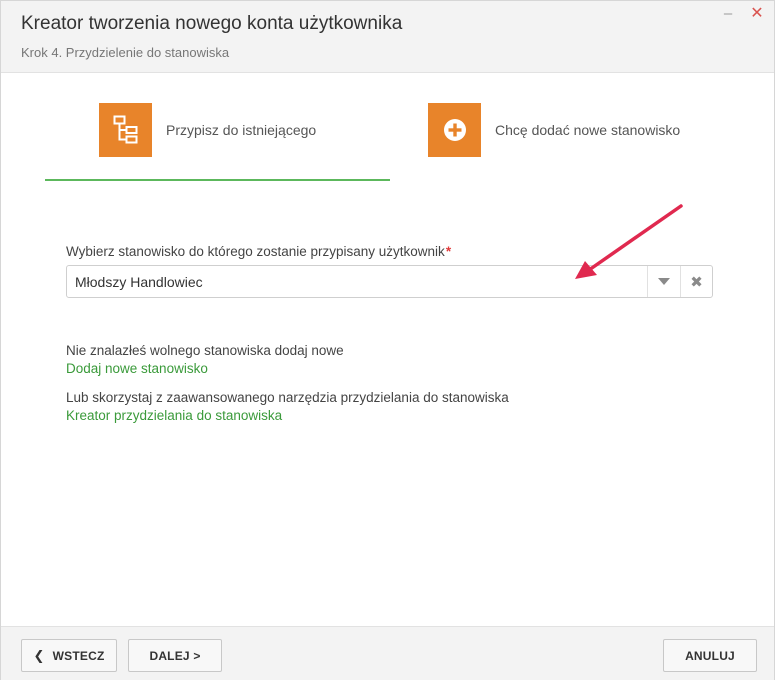 This screenshot has height=680, width=775. I want to click on assignment-wizard-link: Kreator przydzielania do stanowiska, so click(174, 415).